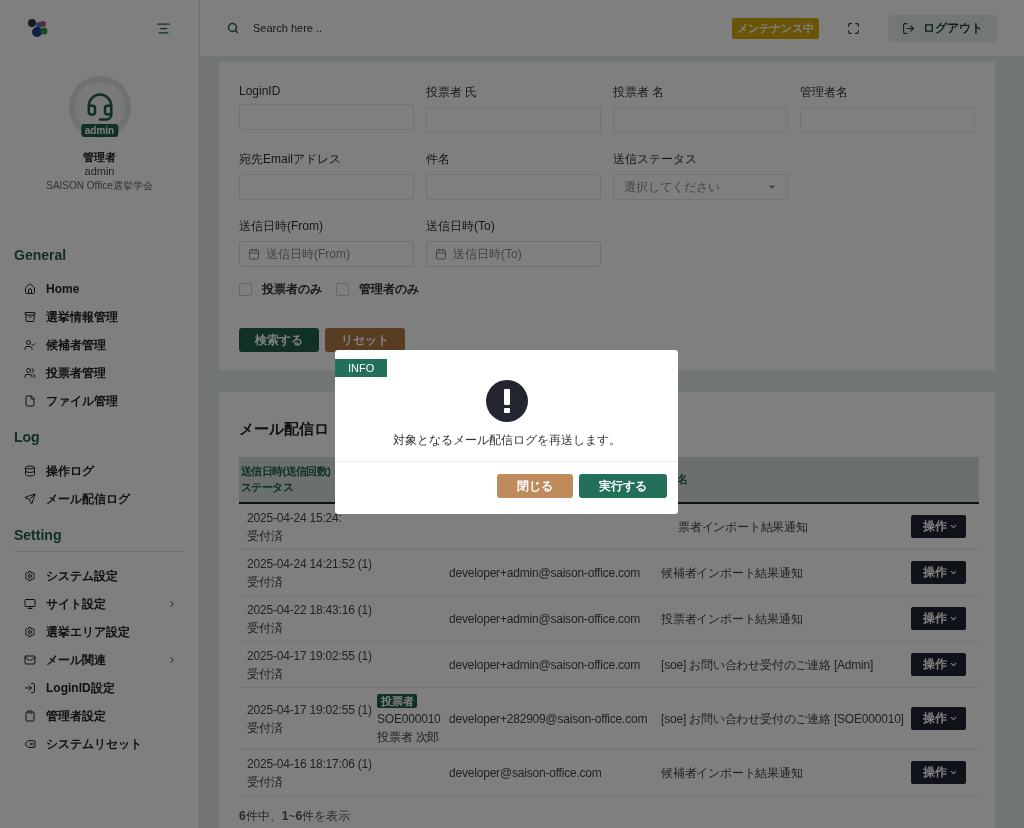 This screenshot has width=1024, height=828. I want to click on organization-name: SAISON Office選挙学会, so click(99, 186).